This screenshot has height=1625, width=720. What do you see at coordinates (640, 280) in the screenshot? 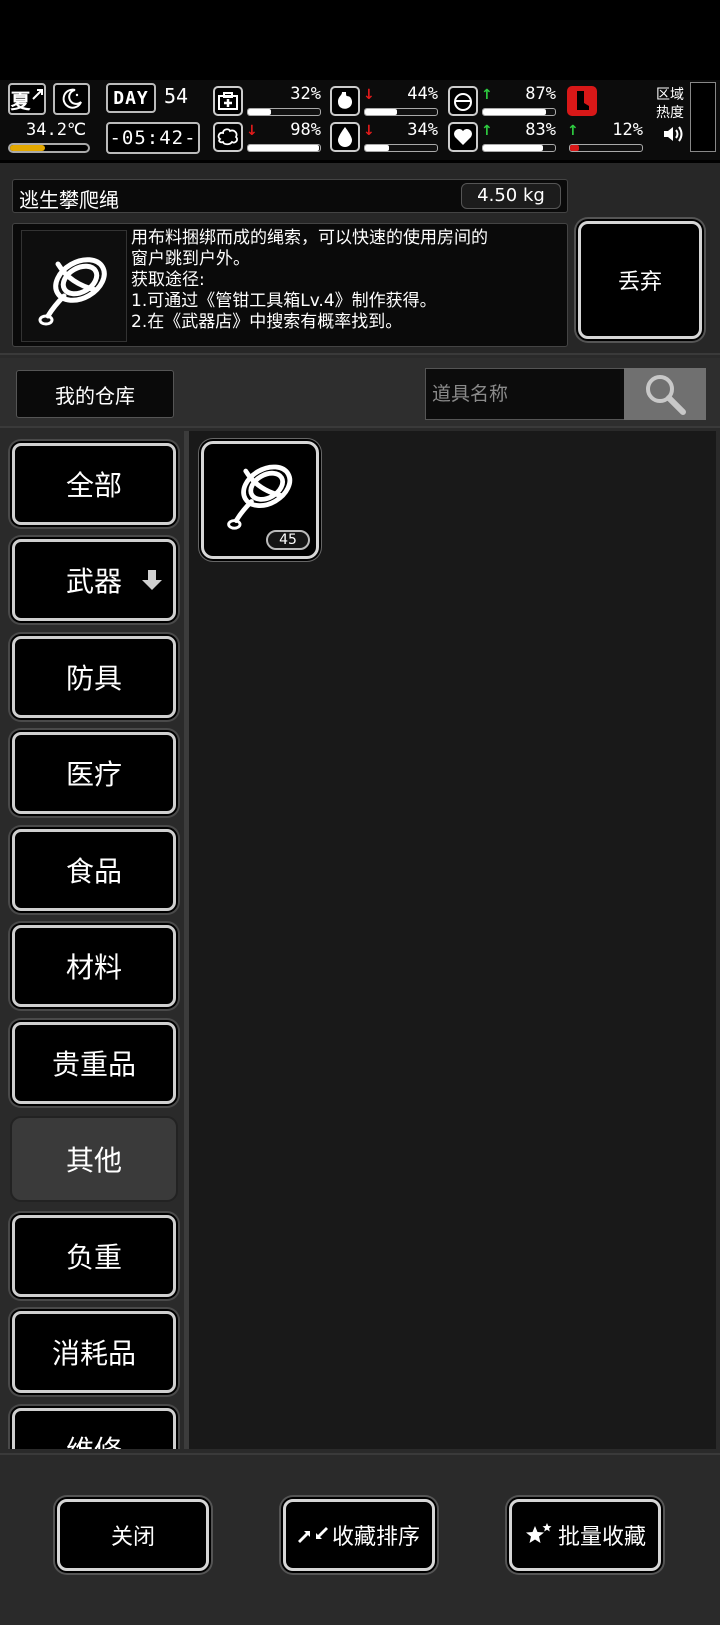
I see `discard-button: 丢弃` at bounding box center [640, 280].